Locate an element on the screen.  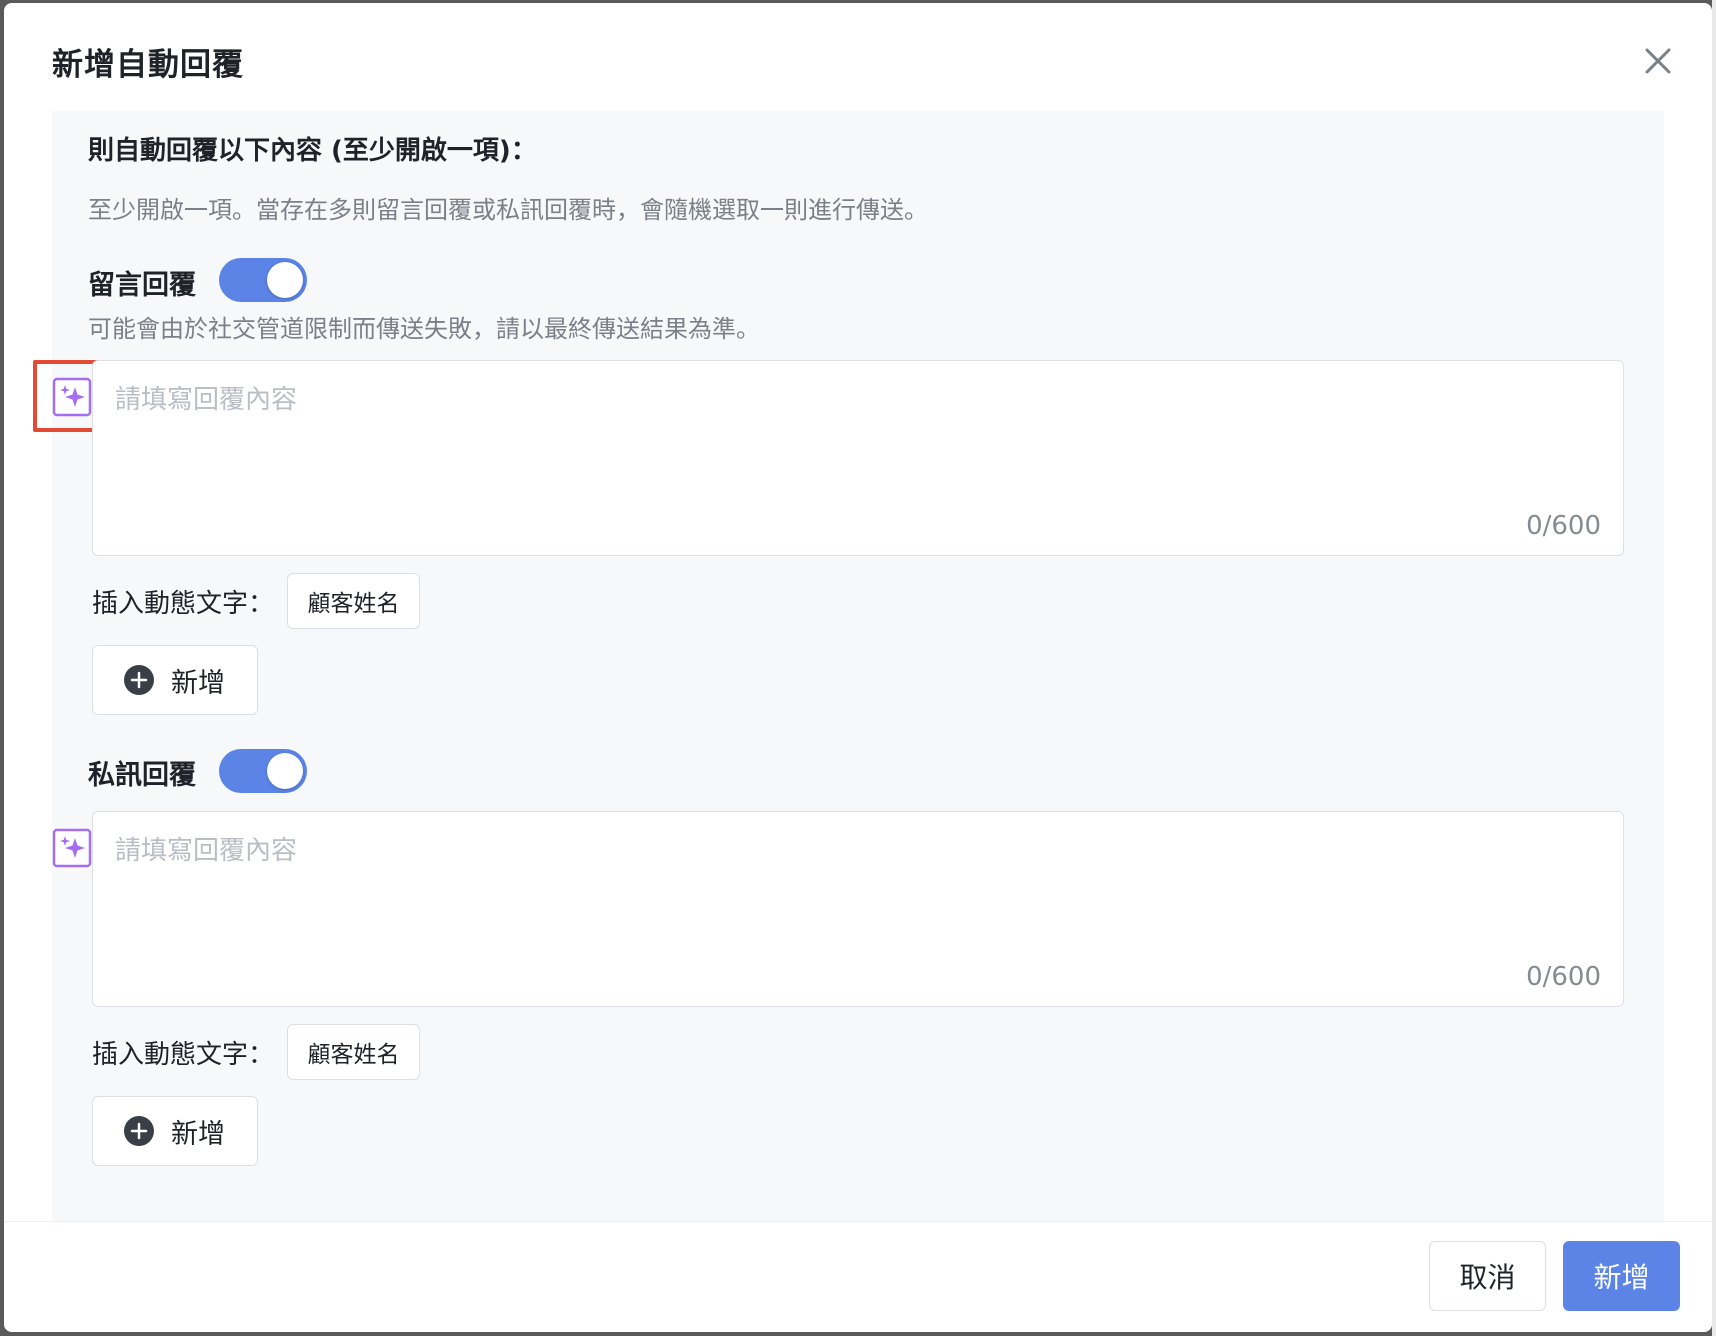
close-icon is located at coordinates (1658, 61).